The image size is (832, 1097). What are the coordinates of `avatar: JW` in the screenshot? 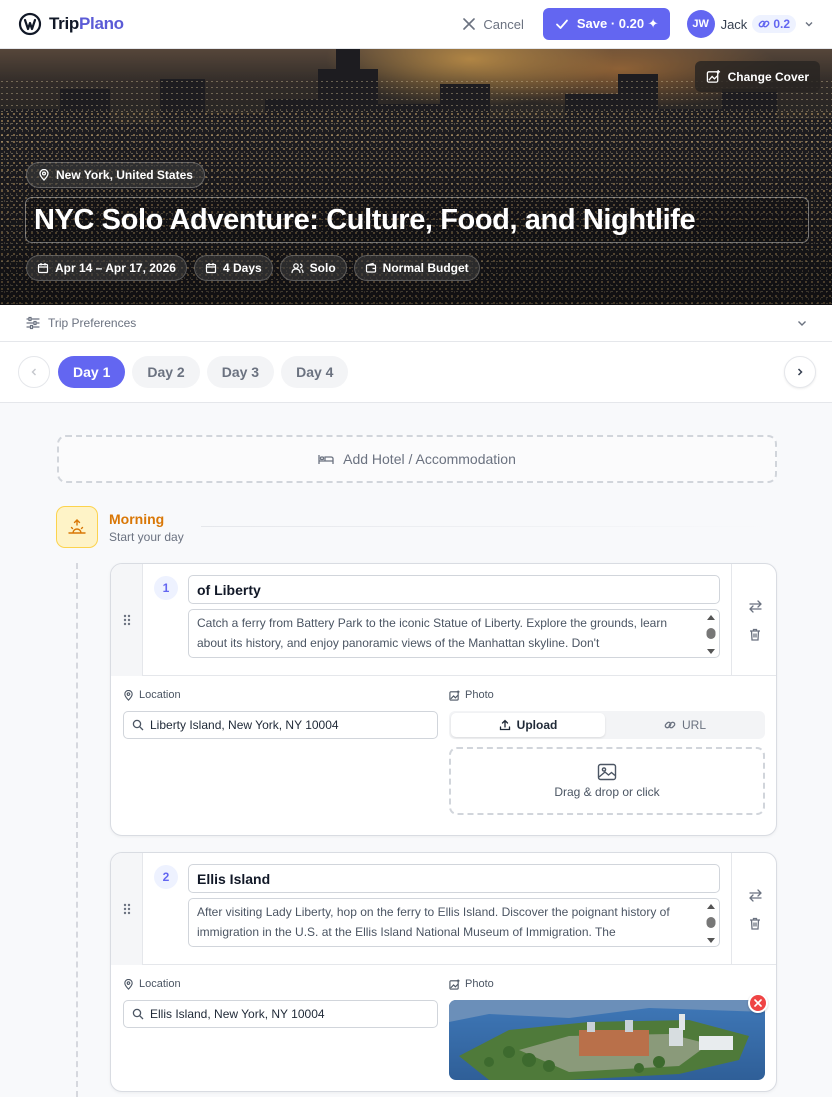 It's located at (700, 24).